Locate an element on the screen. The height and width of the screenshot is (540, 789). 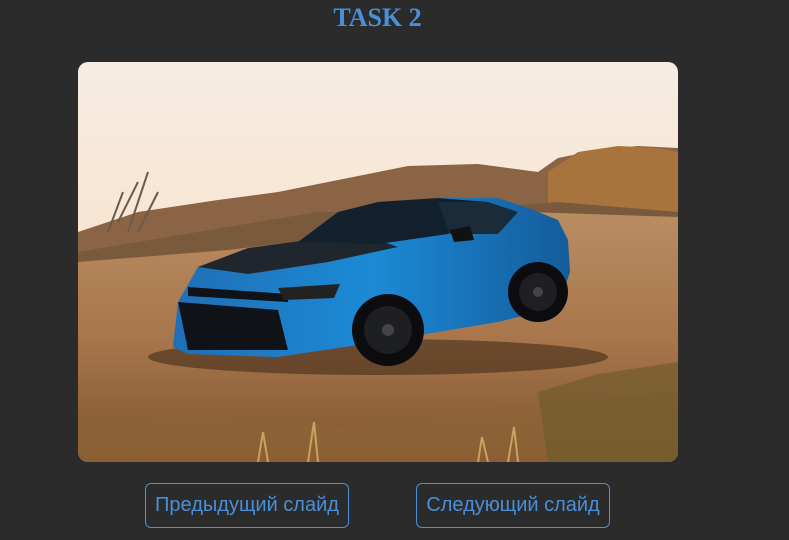
next-slide-button: Следующий слайд is located at coordinates (513, 505).